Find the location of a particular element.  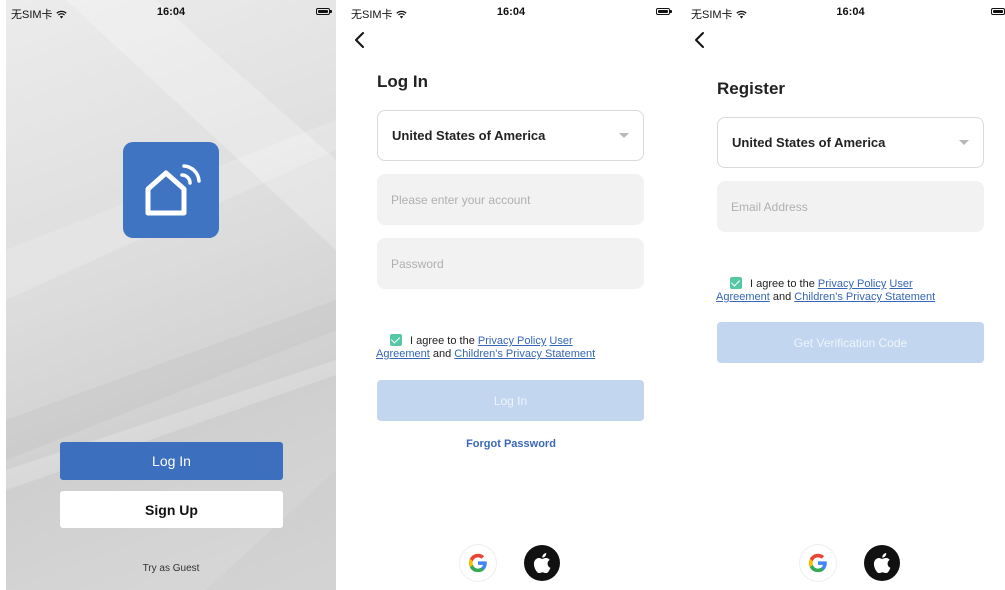

password-input is located at coordinates (510, 263).